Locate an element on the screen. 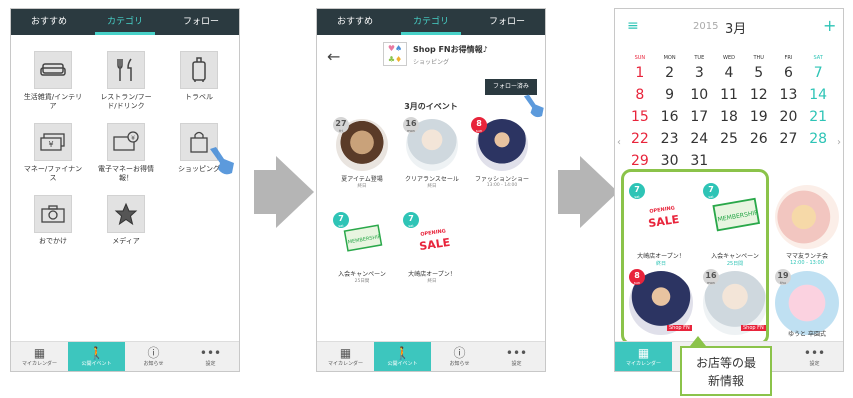 Image resolution: width=853 pixels, height=398 pixels. calendar-day: 11 is located at coordinates (729, 95).